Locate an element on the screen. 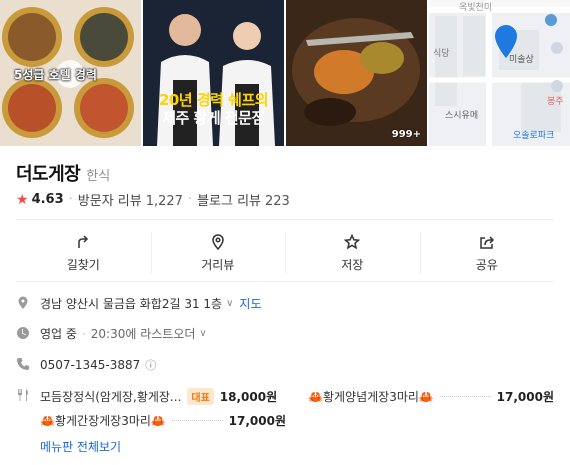 This screenshot has height=465, width=570. menu-item: 🦀 황게간장게장3마리 🦀 17,000원 is located at coordinates (163, 420).